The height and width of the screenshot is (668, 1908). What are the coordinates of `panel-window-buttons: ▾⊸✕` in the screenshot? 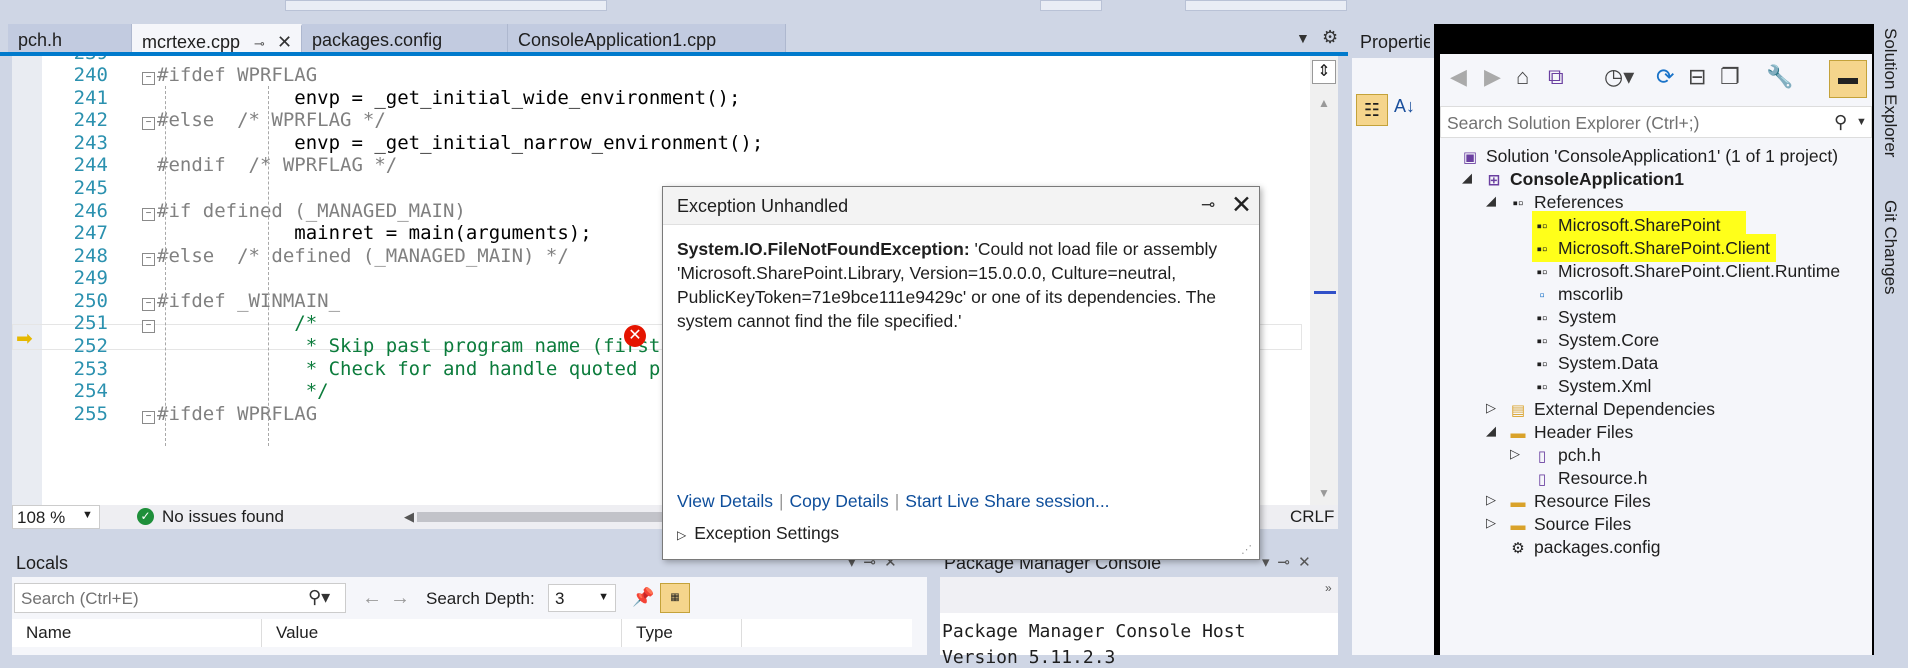 It's located at (1290, 562).